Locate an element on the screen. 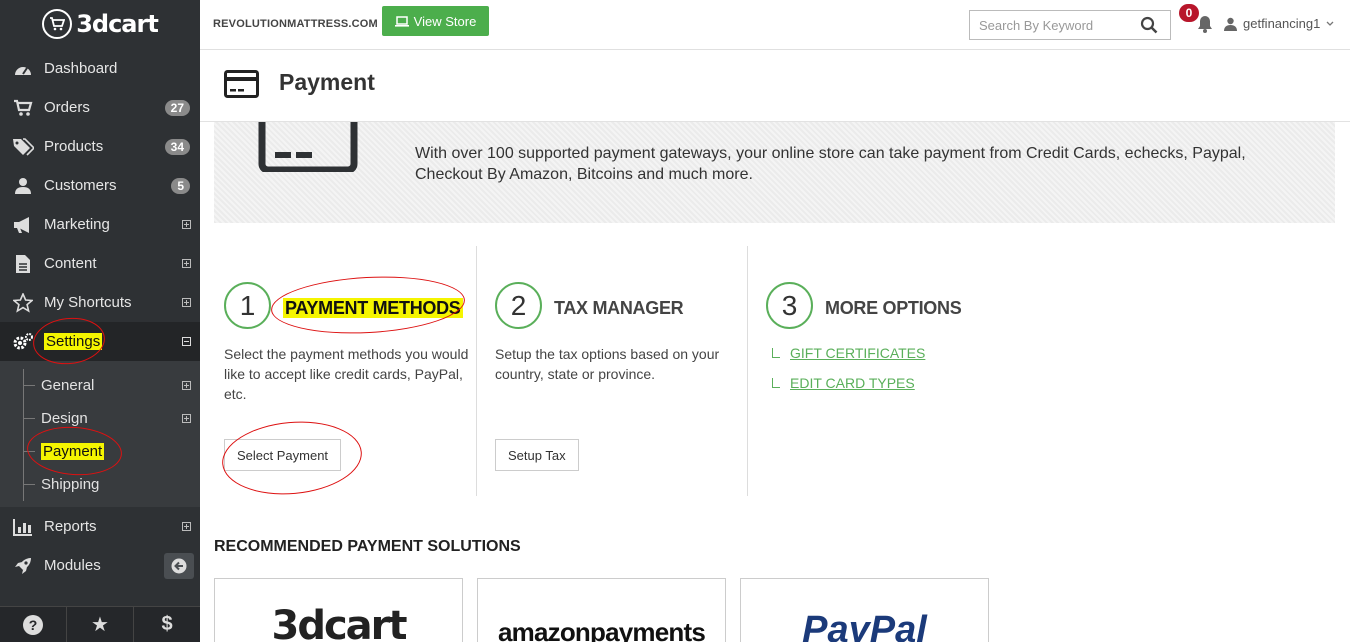 This screenshot has height=642, width=1350. sidebar-item-settings: Settings is located at coordinates (100, 341).